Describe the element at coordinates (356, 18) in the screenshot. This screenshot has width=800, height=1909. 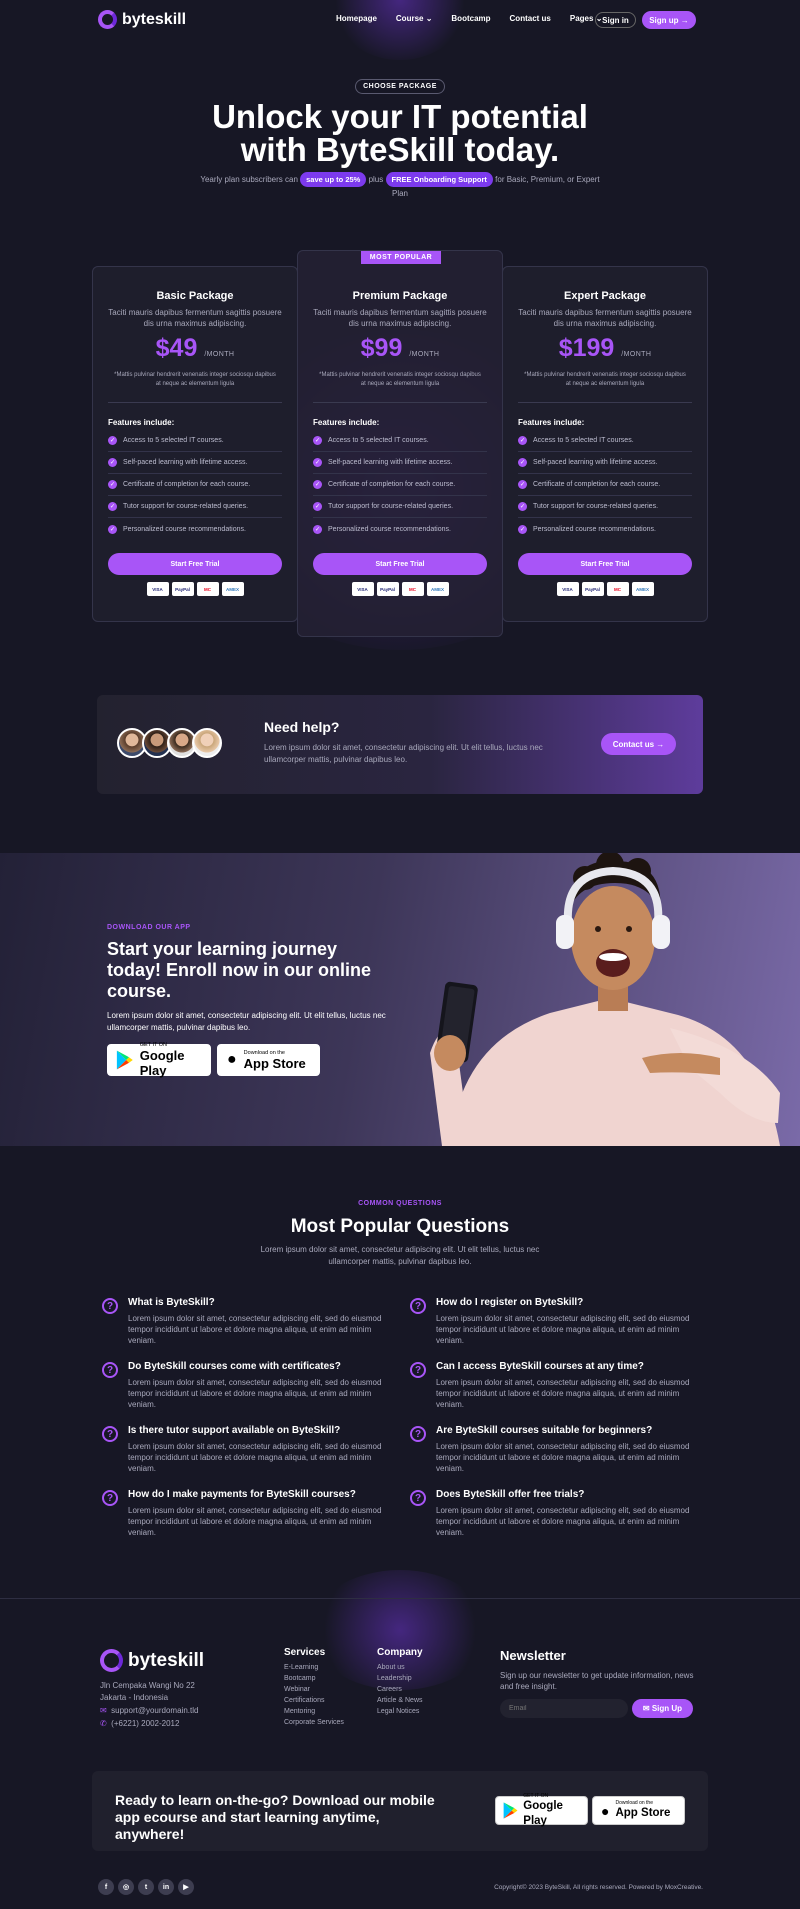
I see `nav-homepage: Homepage` at that location.